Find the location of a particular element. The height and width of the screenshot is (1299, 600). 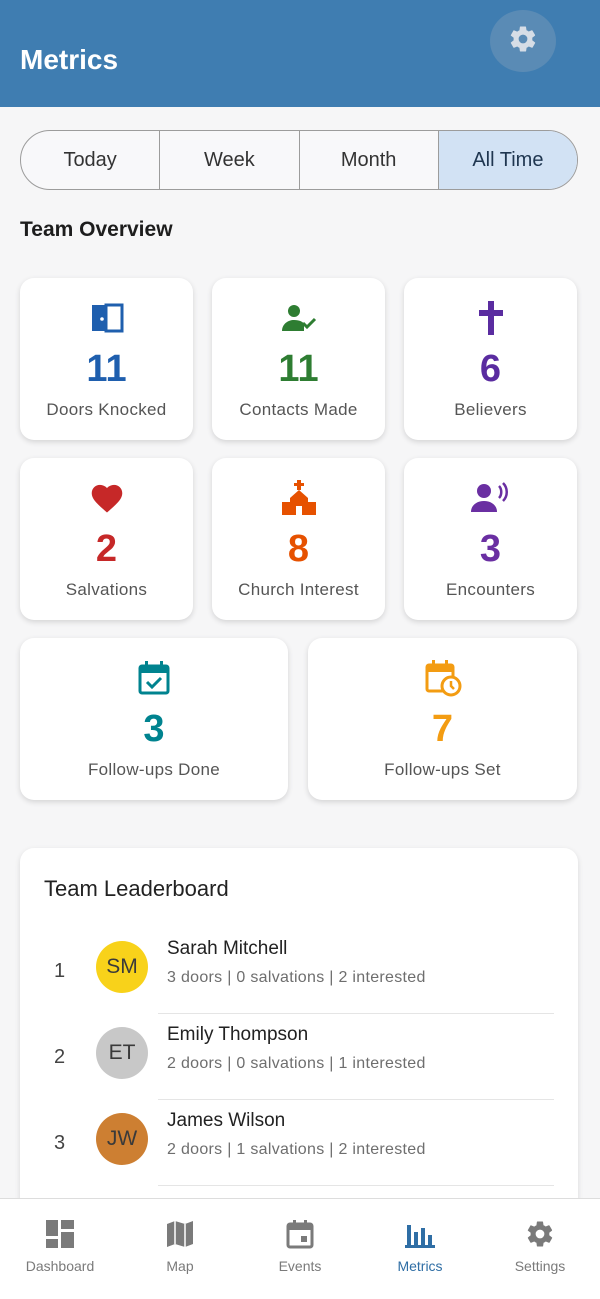

metric-card-contacts: 11 Contacts Made is located at coordinates (298, 359).